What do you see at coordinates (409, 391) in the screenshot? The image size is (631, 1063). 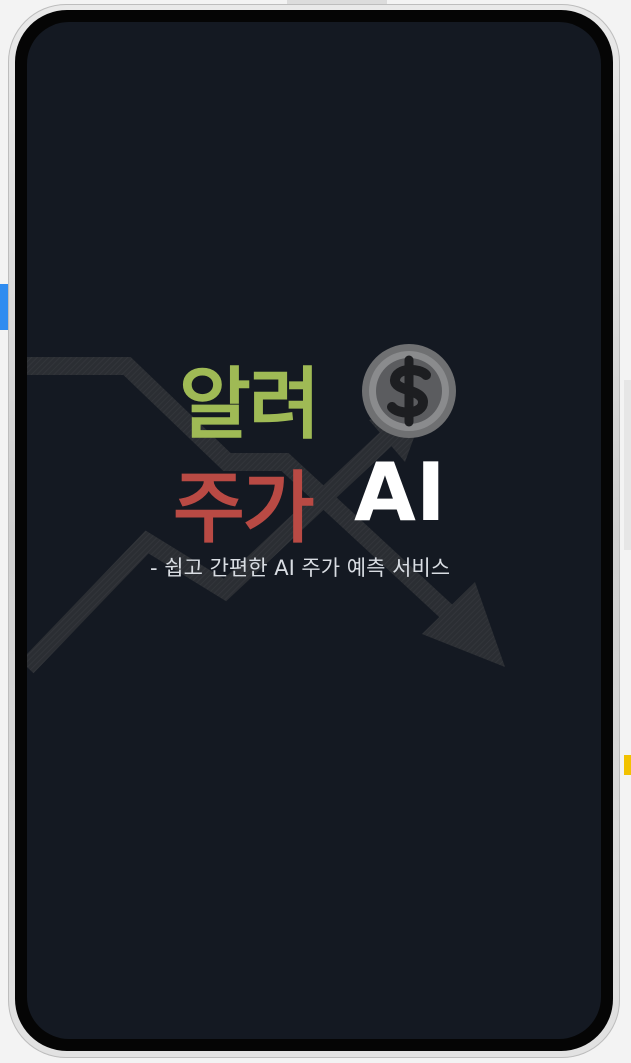 I see `dollar-coin-icon` at bounding box center [409, 391].